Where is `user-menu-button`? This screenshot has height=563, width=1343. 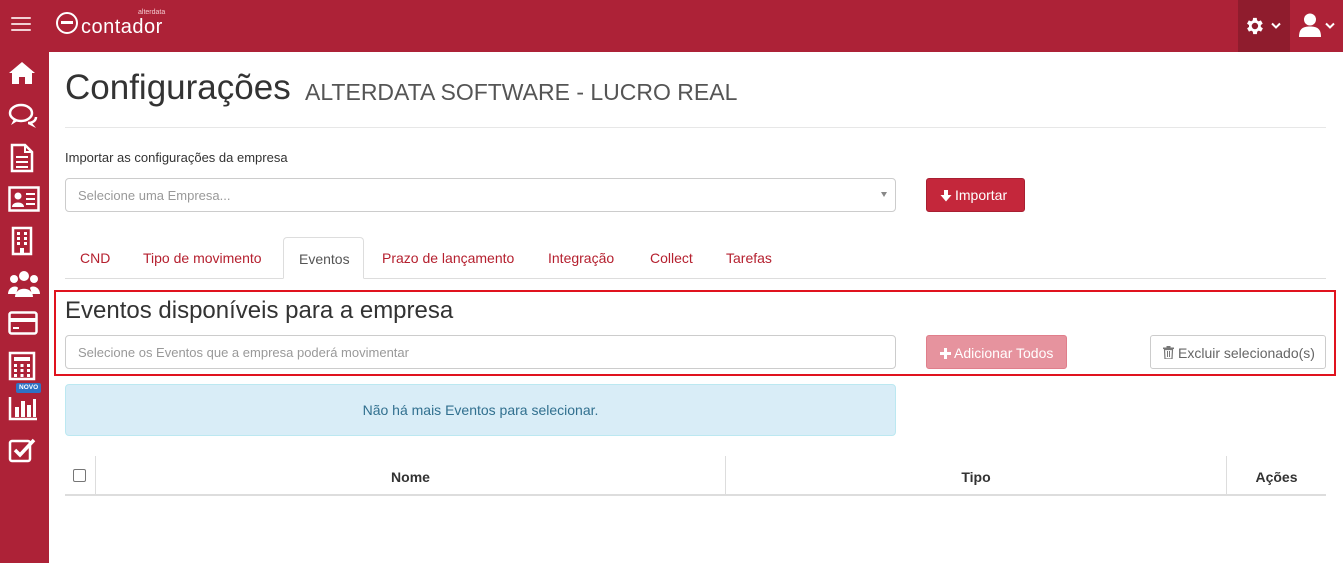 user-menu-button is located at coordinates (1317, 26).